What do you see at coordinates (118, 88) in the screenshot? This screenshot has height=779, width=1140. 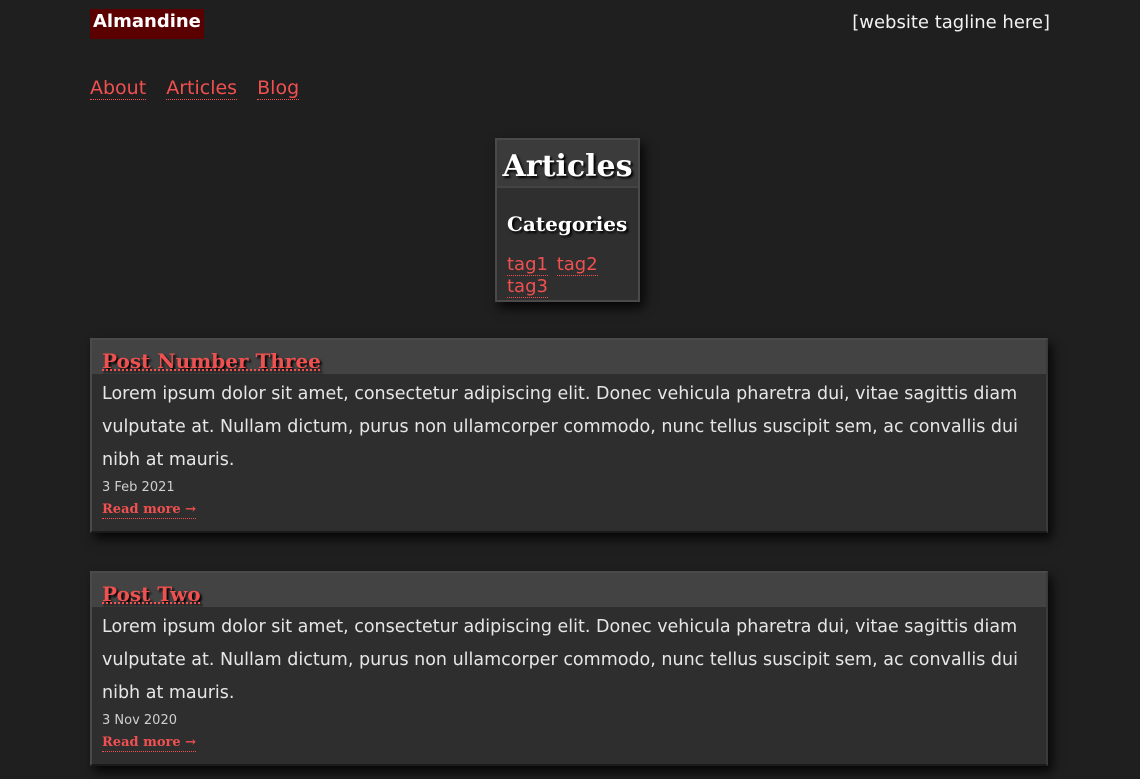 I see `nav-item-about: About` at bounding box center [118, 88].